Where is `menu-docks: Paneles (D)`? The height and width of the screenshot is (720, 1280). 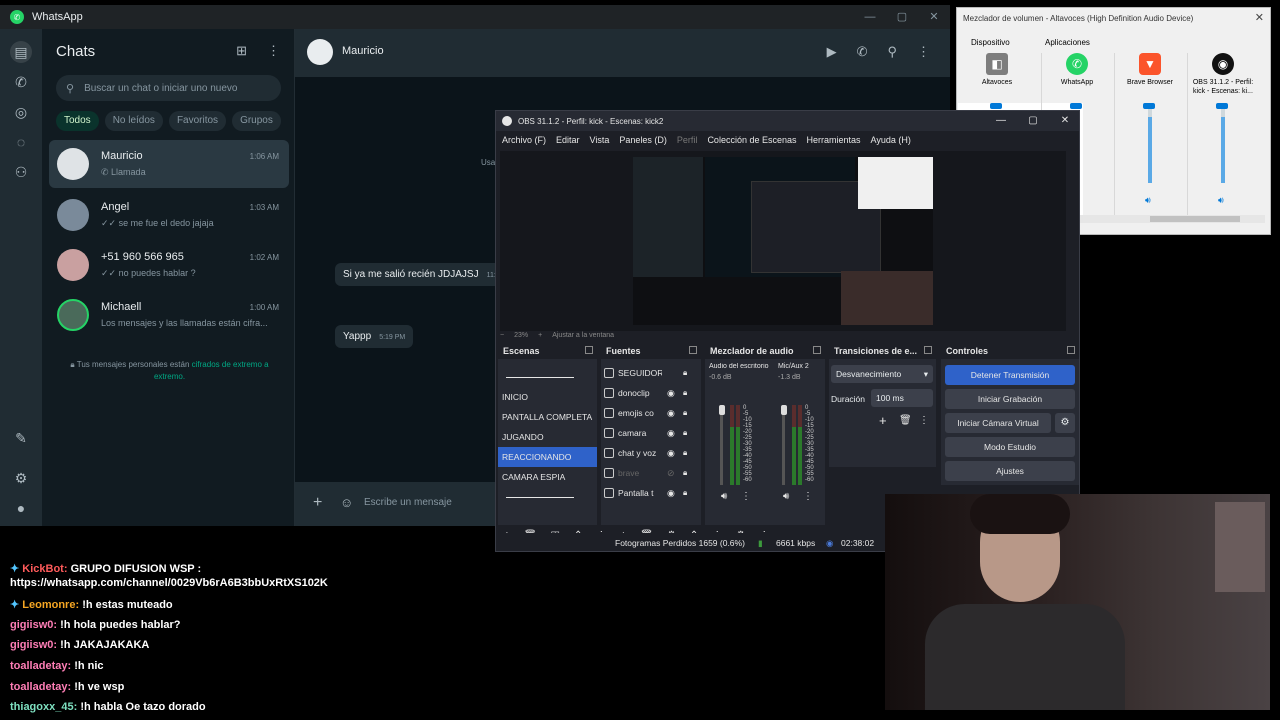 menu-docks: Paneles (D) is located at coordinates (643, 140).